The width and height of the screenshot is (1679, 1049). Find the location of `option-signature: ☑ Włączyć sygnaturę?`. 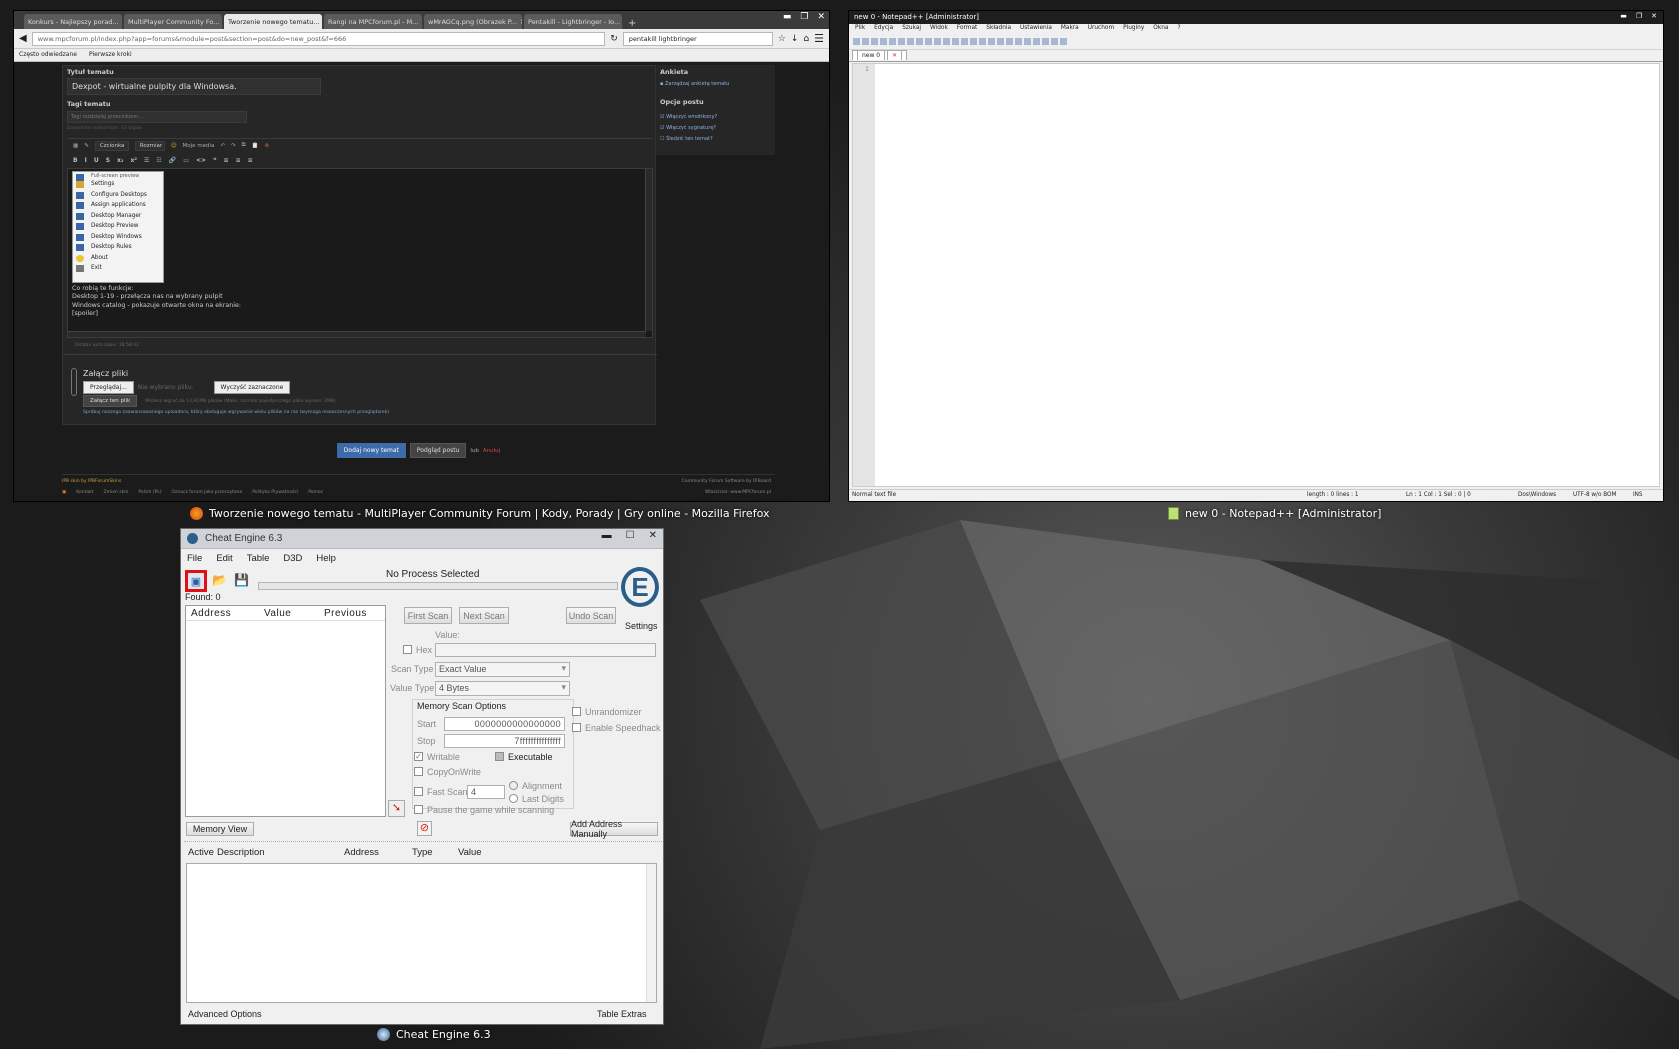

option-signature: ☑ Włączyć sygnaturę? is located at coordinates (688, 128).